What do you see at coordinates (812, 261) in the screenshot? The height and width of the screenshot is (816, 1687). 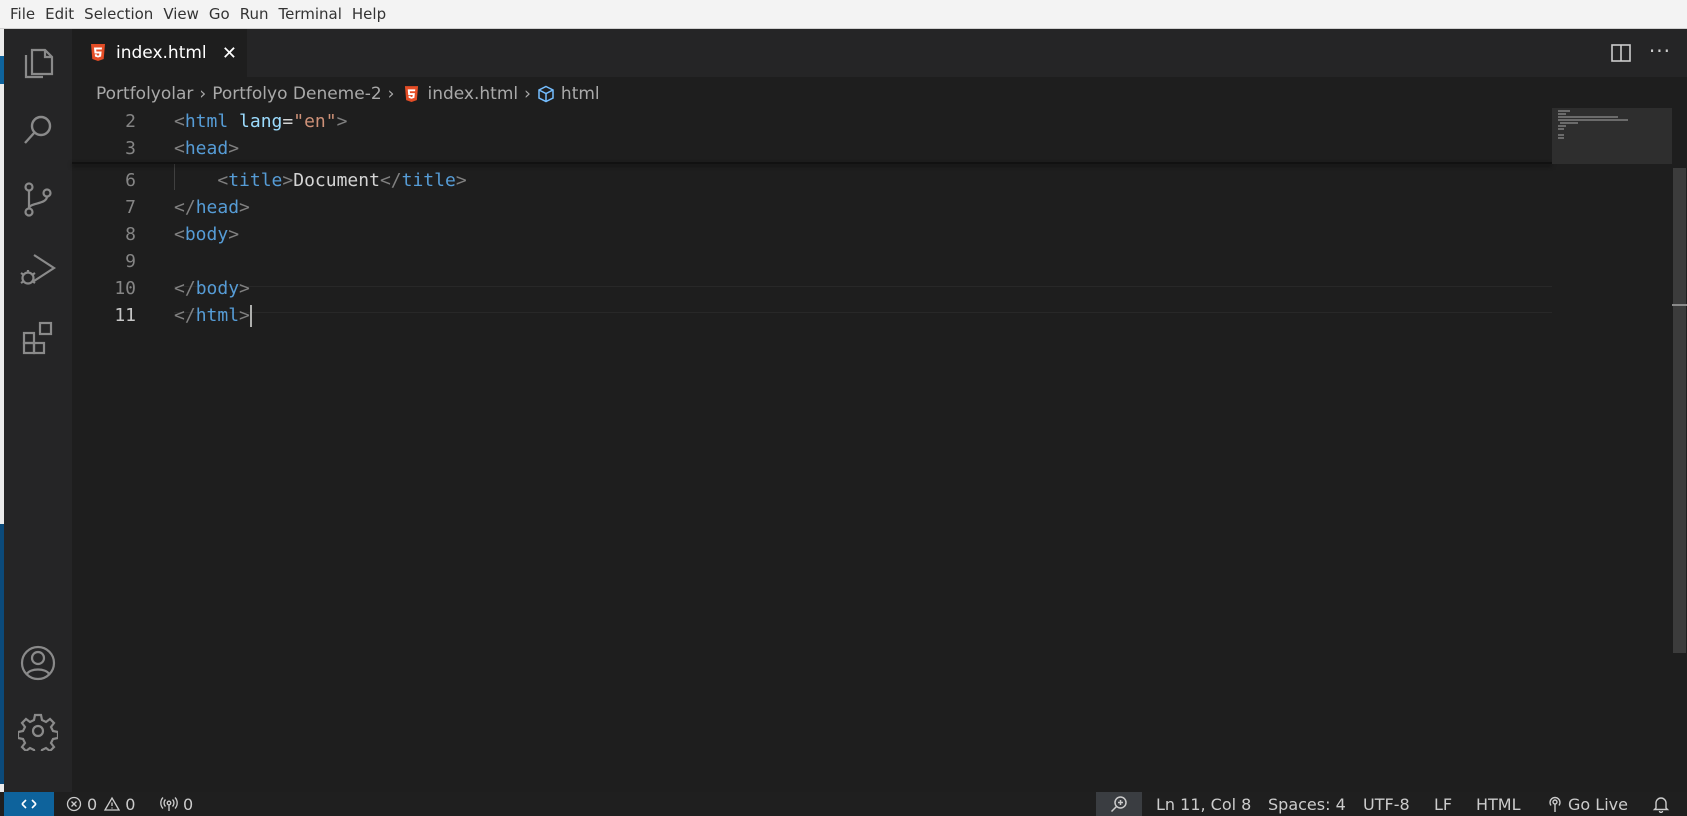 I see `code-line: 9` at bounding box center [812, 261].